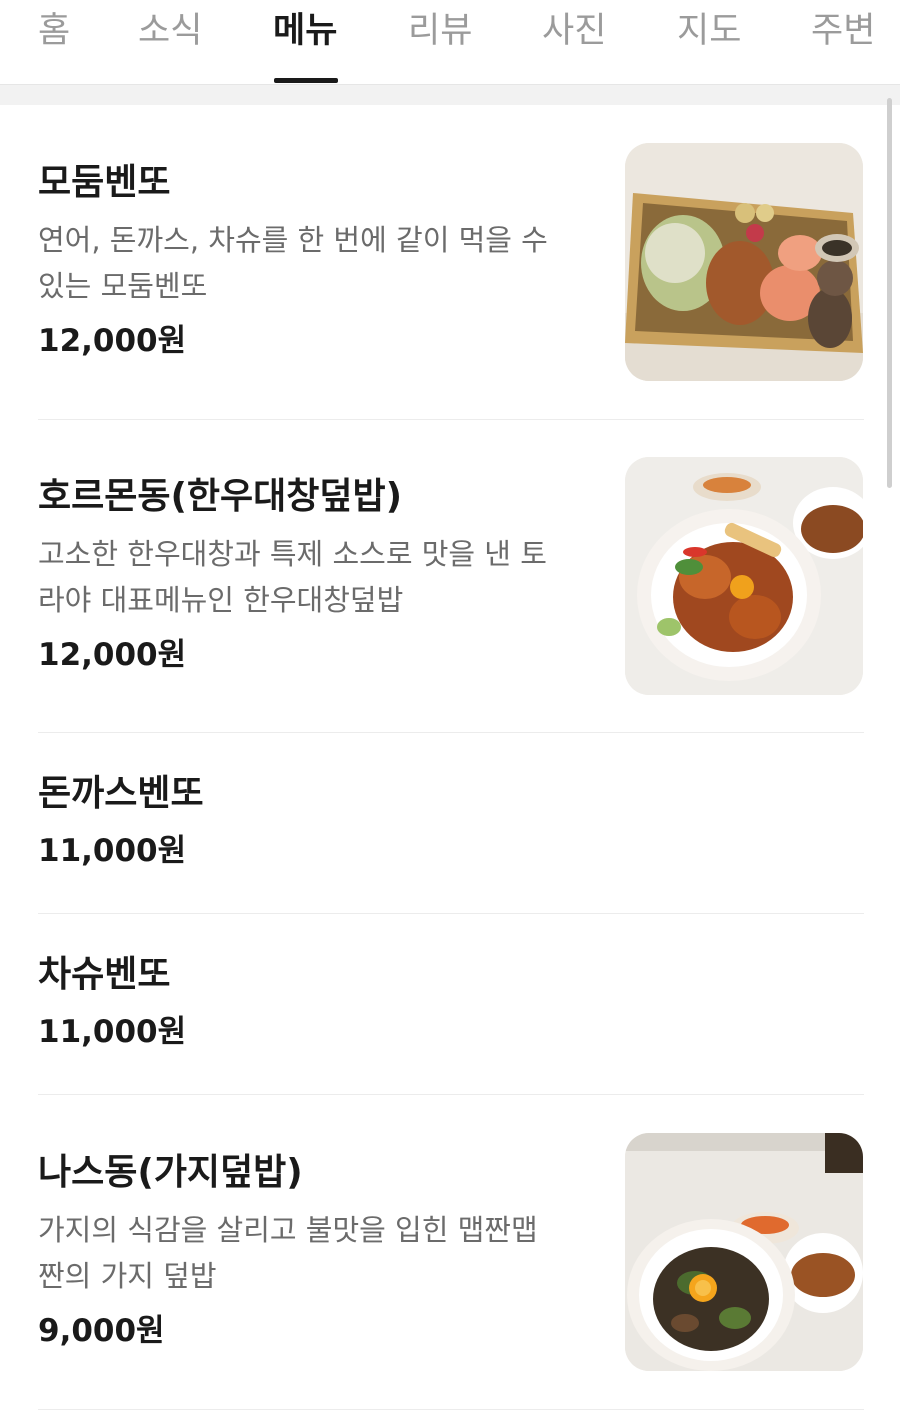 The width and height of the screenshot is (900, 1411). I want to click on active-tab-indicator, so click(306, 80).